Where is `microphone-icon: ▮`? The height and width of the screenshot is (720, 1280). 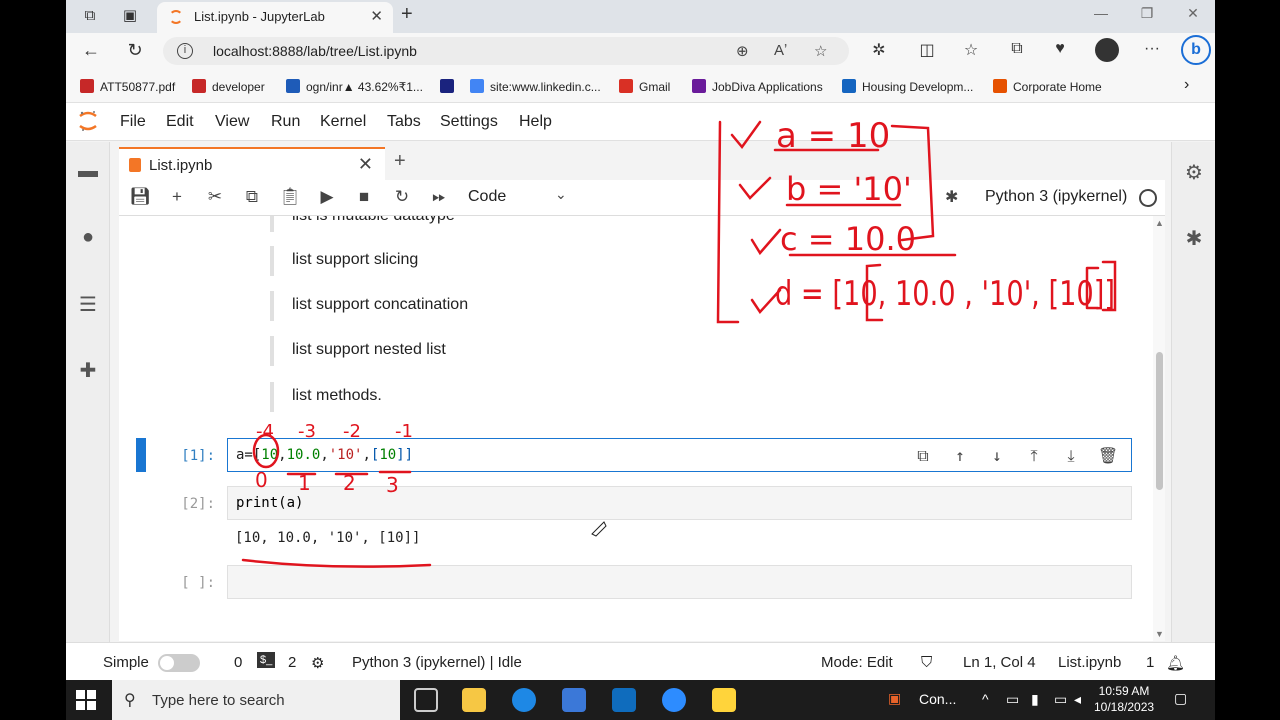 microphone-icon: ▮ is located at coordinates (1035, 699).